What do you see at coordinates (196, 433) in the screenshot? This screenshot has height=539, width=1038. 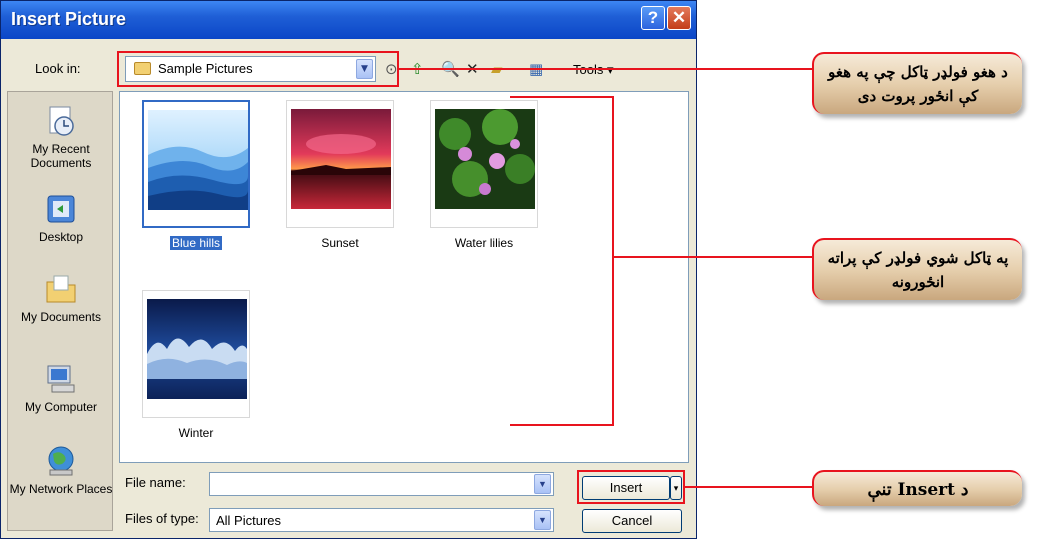 I see `file-label: Winter` at bounding box center [196, 433].